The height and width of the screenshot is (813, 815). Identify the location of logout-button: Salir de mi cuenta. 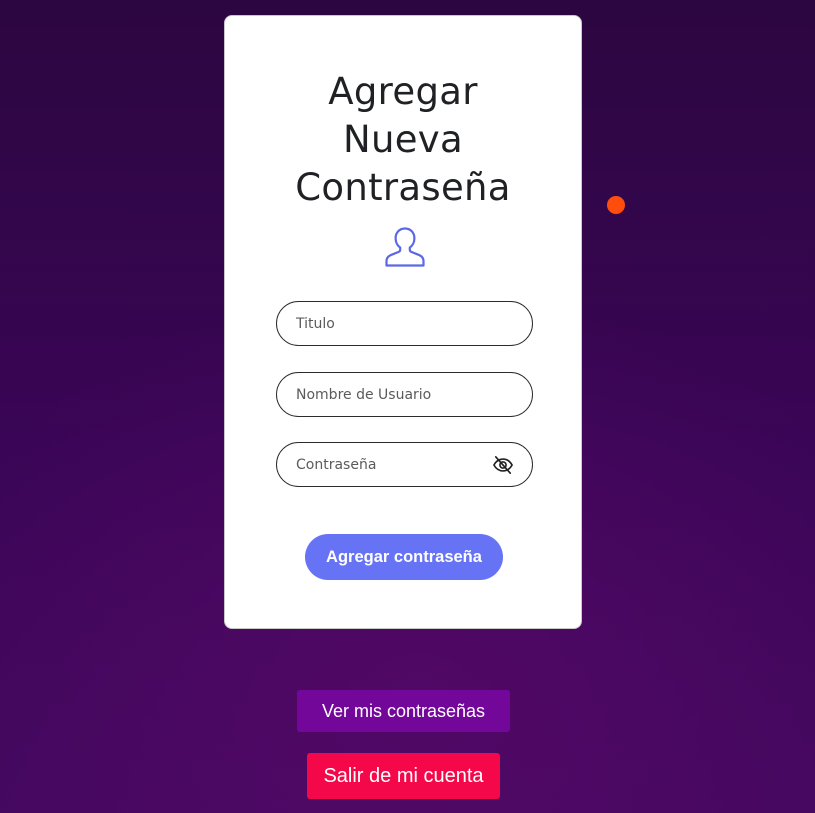
(403, 776).